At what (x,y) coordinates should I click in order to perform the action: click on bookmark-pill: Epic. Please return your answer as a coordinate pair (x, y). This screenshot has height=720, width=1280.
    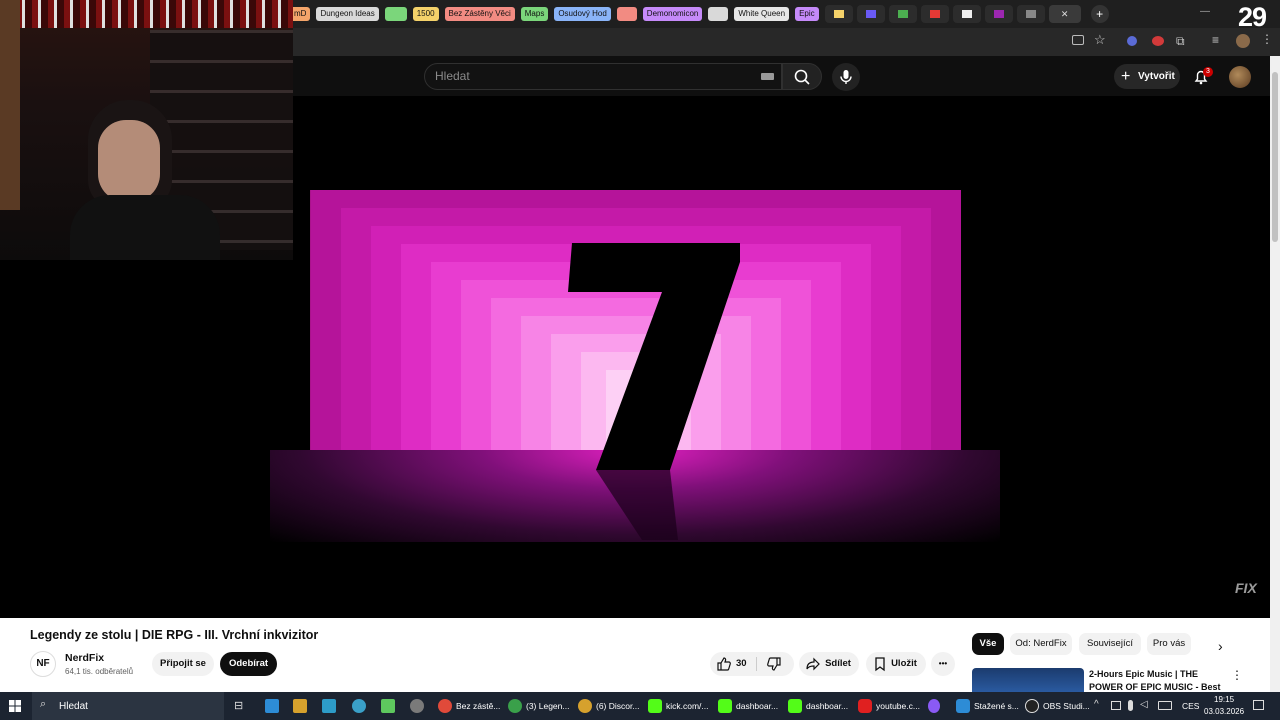
    Looking at the image, I should click on (807, 14).